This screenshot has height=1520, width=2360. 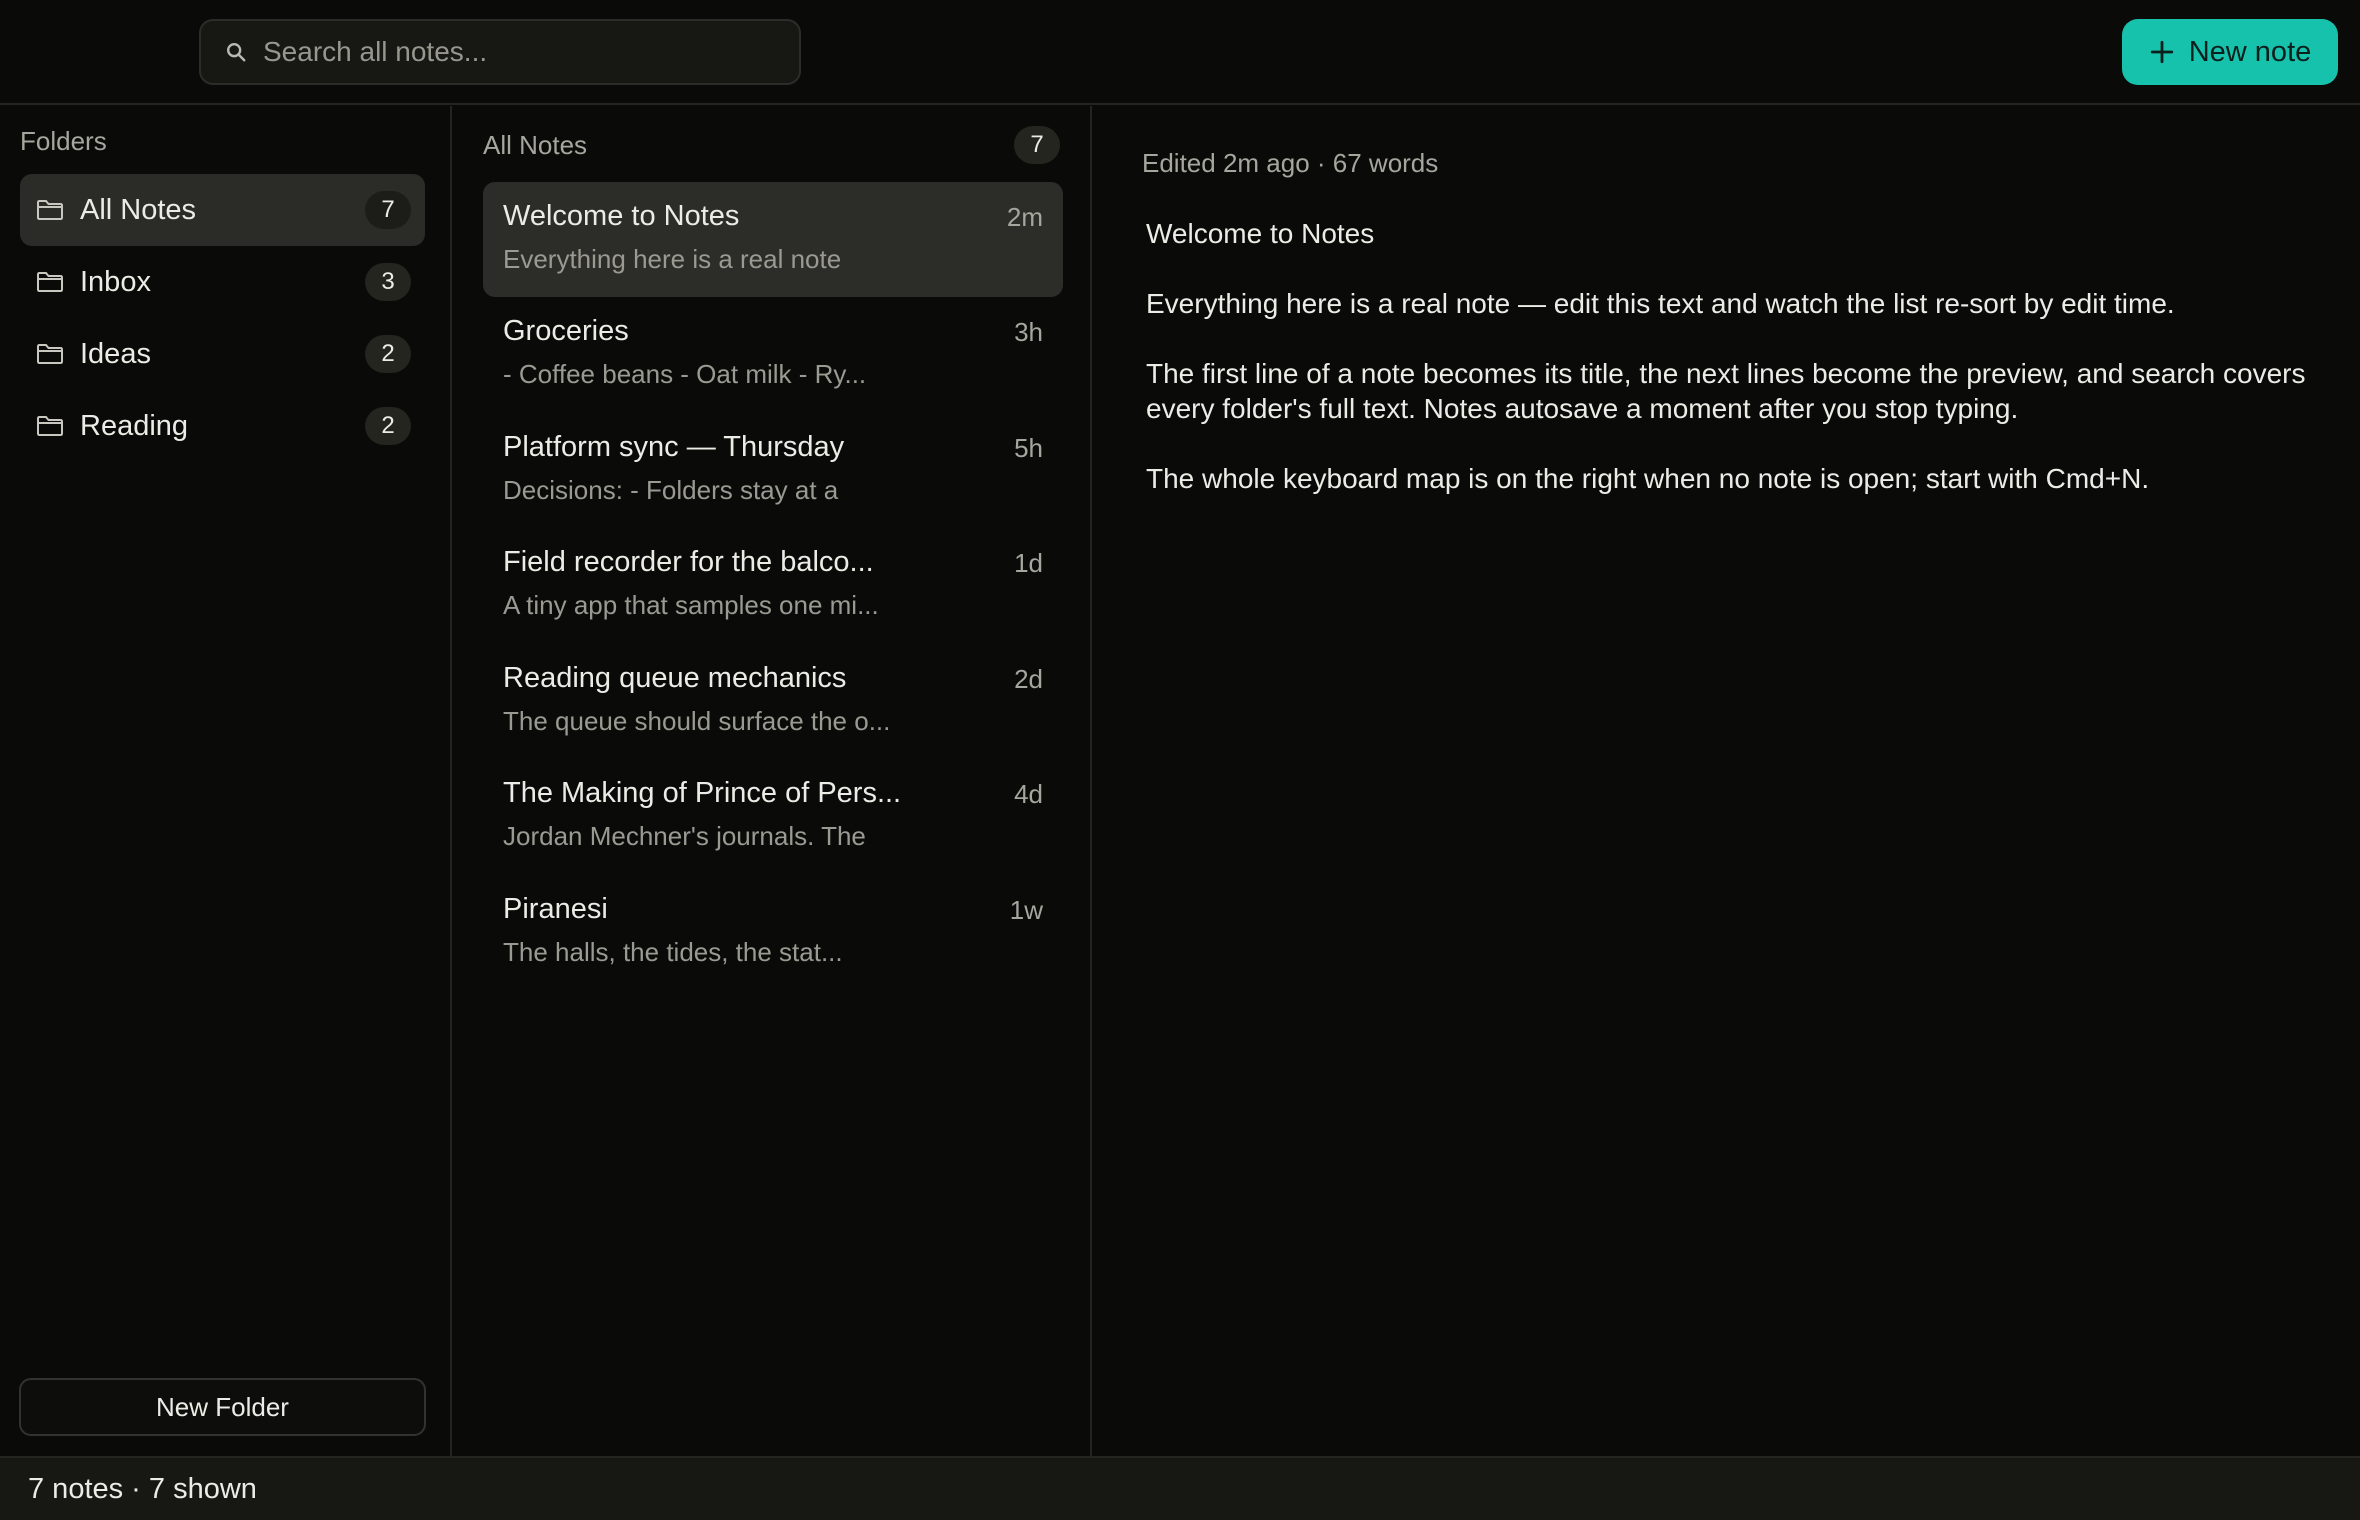 I want to click on folder-label: Ideas, so click(x=115, y=353).